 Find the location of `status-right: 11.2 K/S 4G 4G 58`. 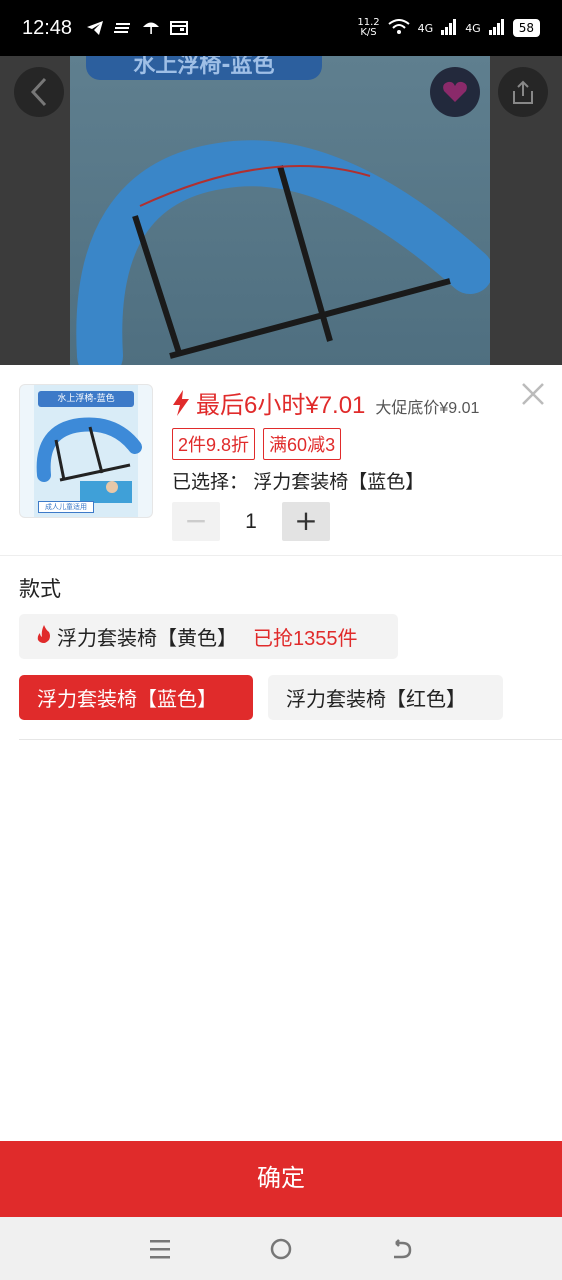

status-right: 11.2 K/S 4G 4G 58 is located at coordinates (448, 28).